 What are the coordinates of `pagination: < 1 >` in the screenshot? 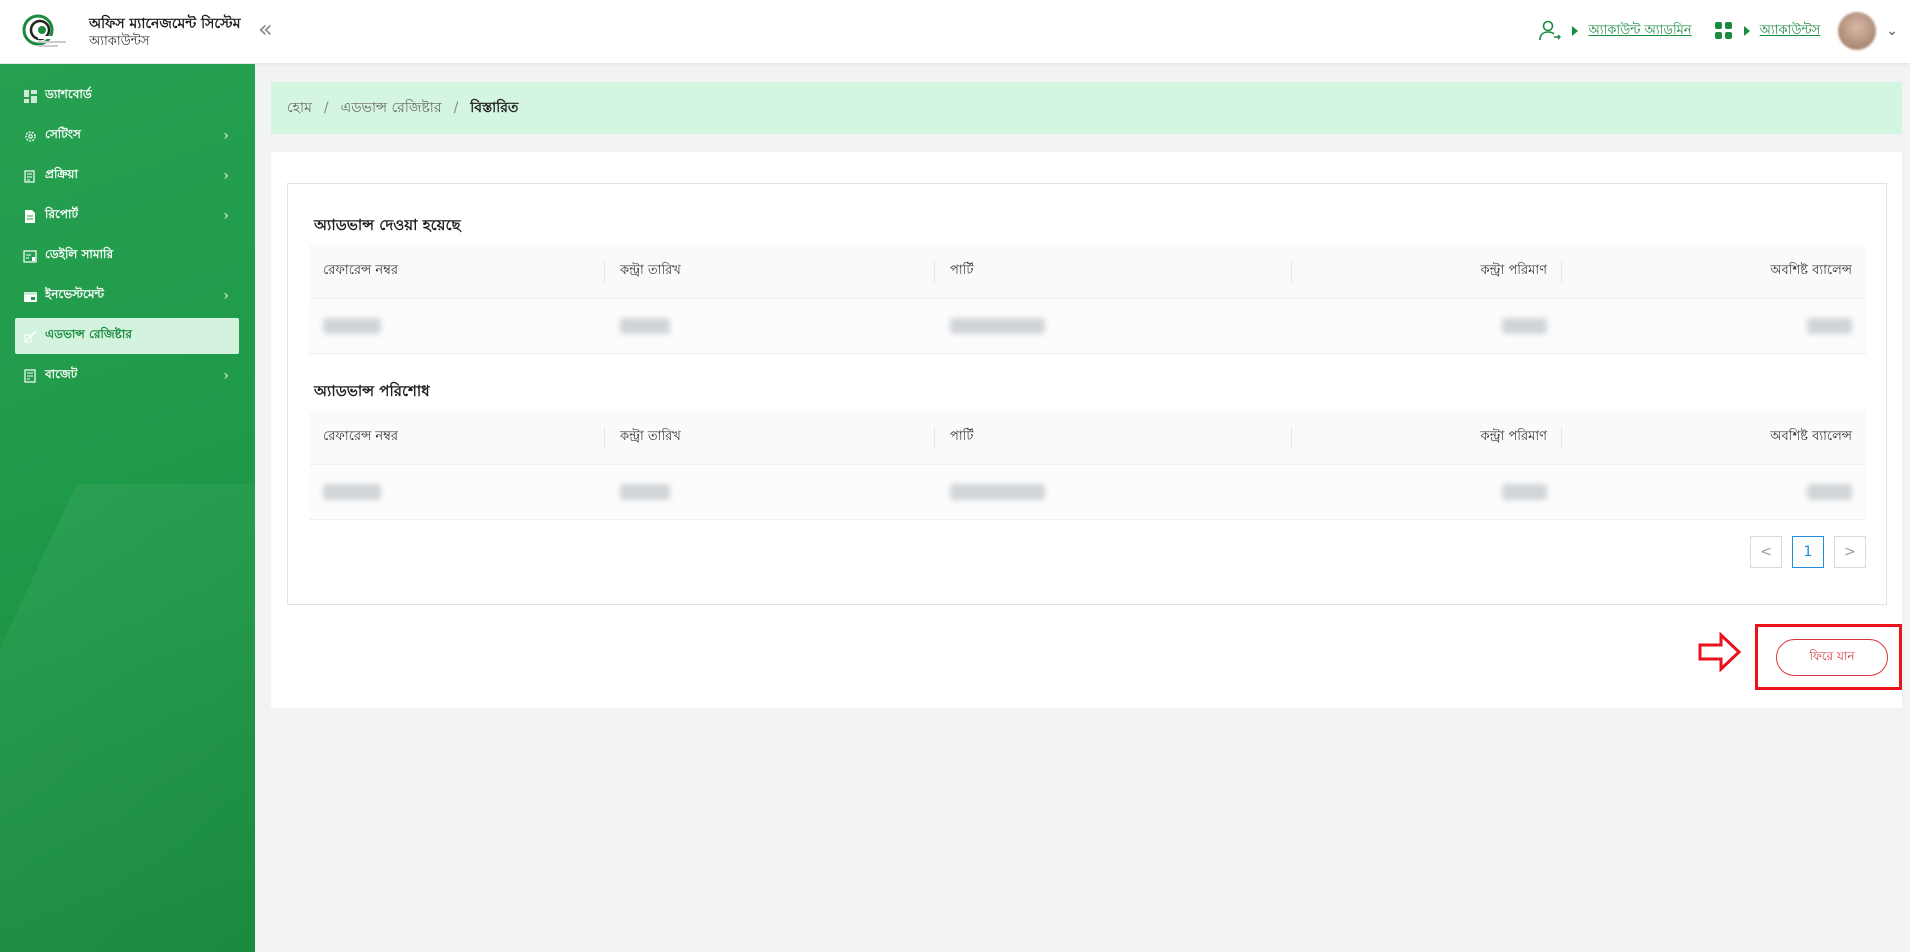 It's located at (1808, 552).